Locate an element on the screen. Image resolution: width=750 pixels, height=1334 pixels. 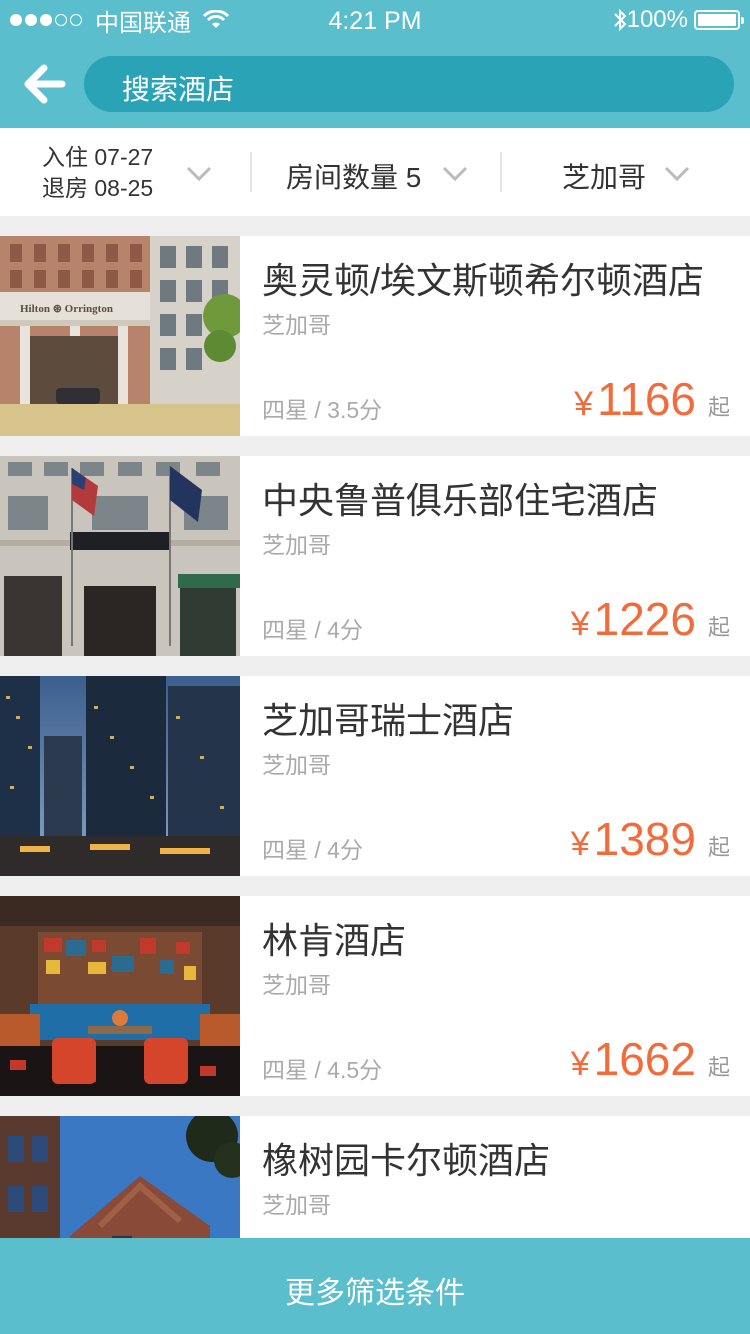
hotel-price: ¥ 1662 起 is located at coordinates (650, 1059).